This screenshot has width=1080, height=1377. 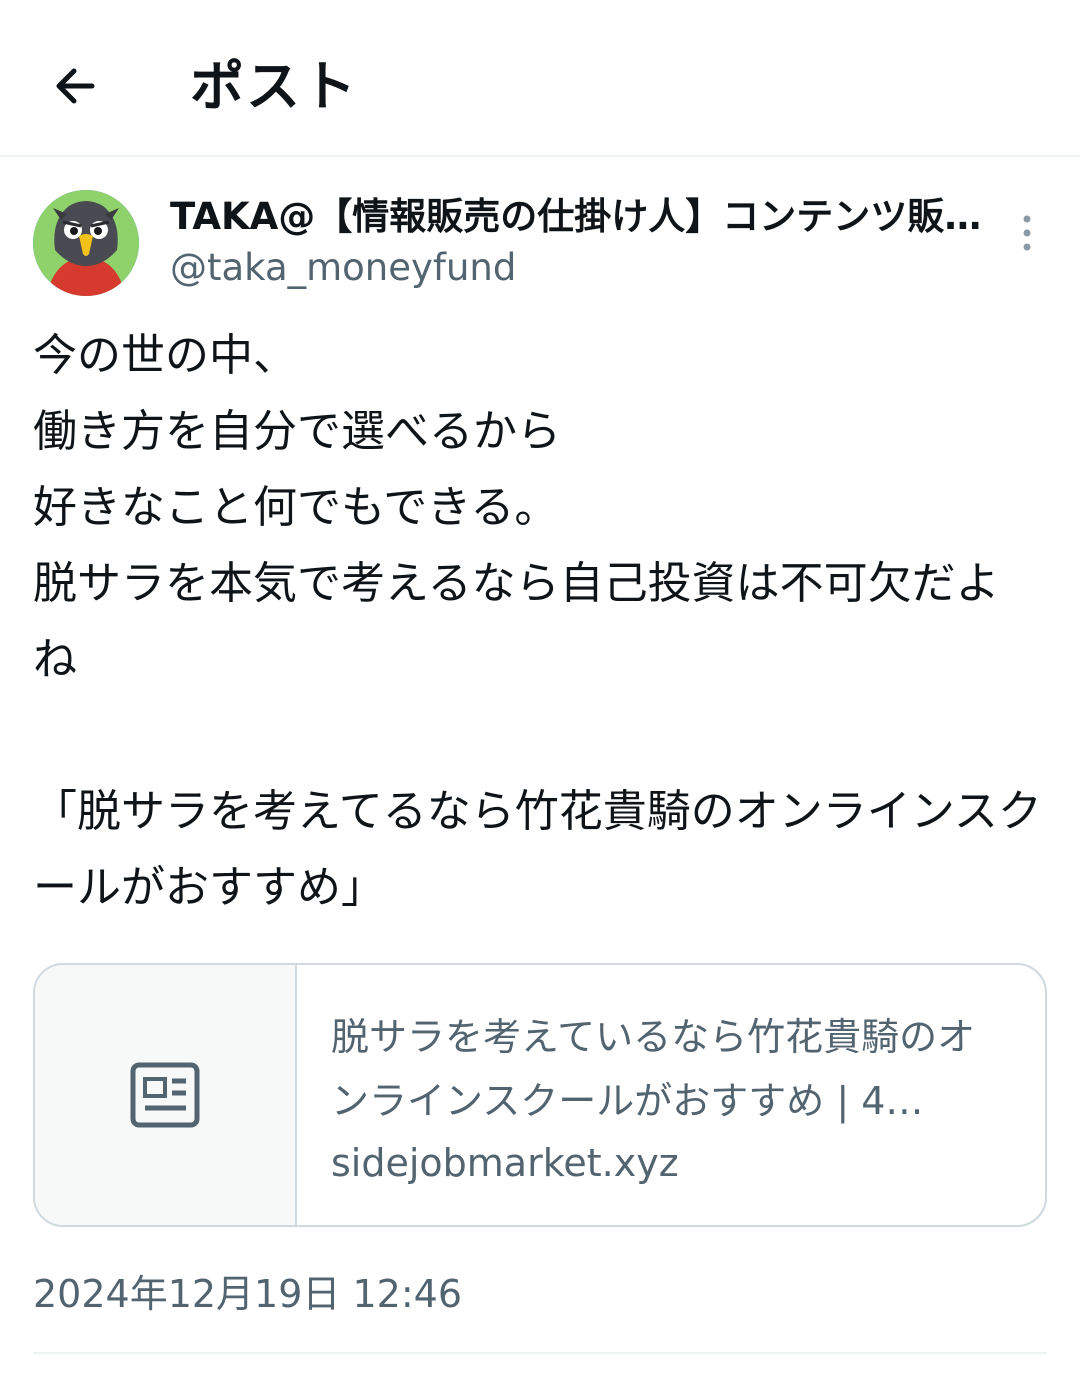 What do you see at coordinates (274, 86) in the screenshot?
I see `page-title: ポスト` at bounding box center [274, 86].